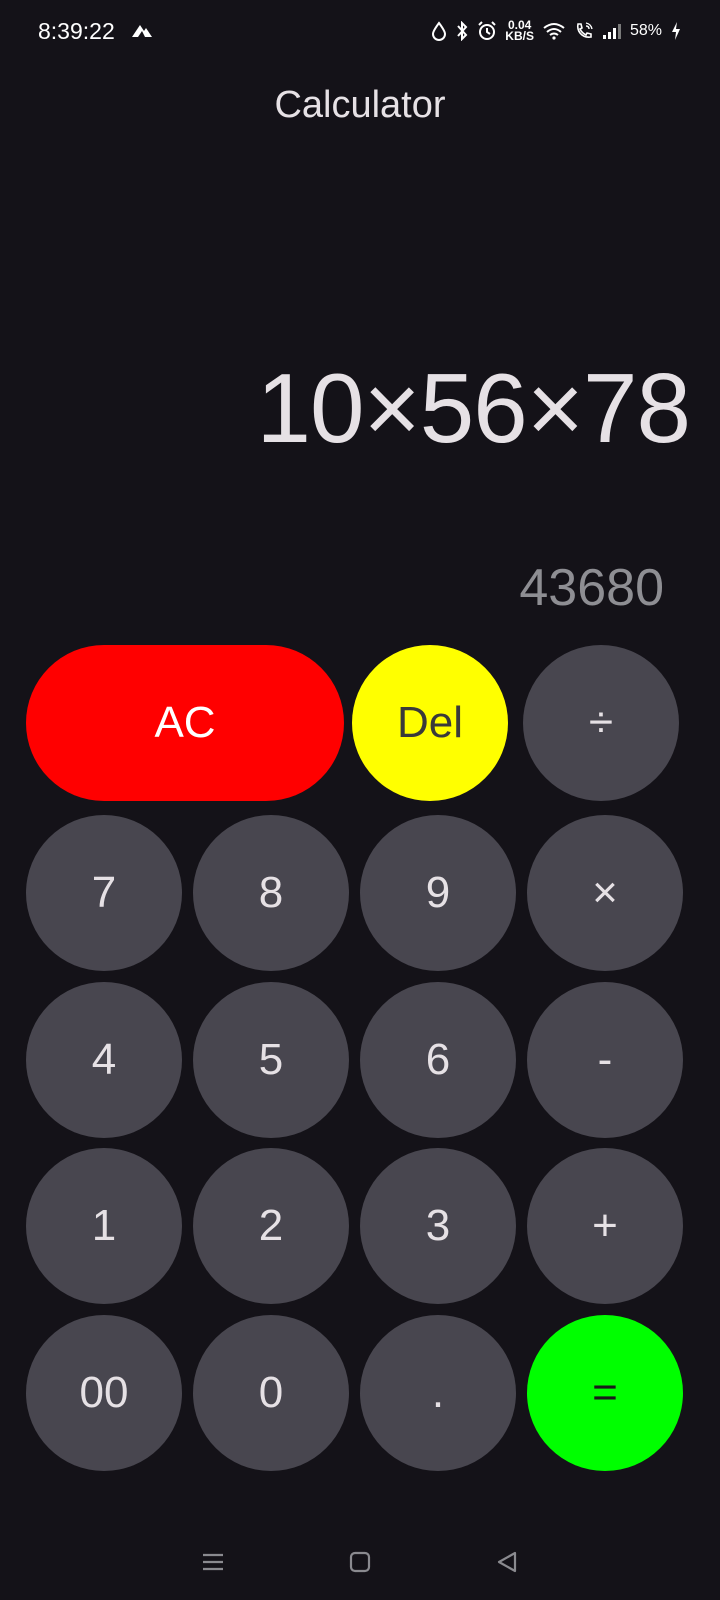 This screenshot has width=720, height=1600. Describe the element at coordinates (213, 1562) in the screenshot. I see `menu-icon` at that location.